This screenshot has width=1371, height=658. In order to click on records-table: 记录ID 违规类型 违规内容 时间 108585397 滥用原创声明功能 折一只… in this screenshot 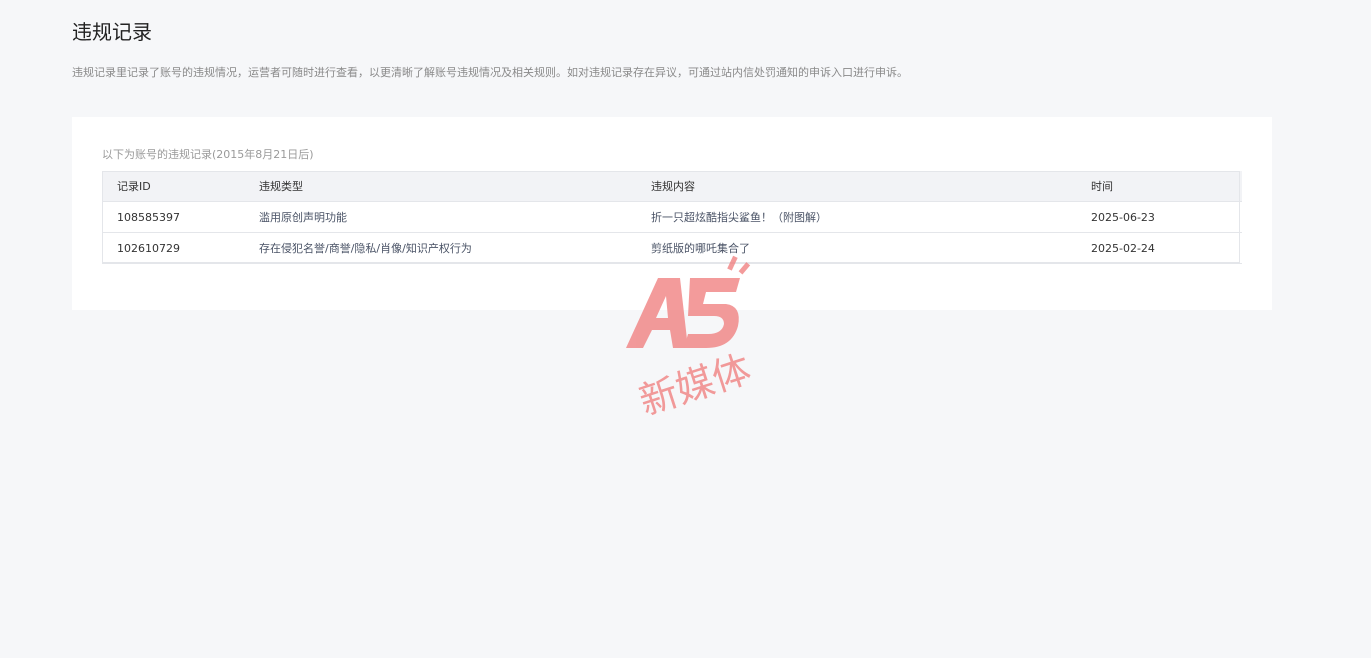, I will do `click(672, 217)`.